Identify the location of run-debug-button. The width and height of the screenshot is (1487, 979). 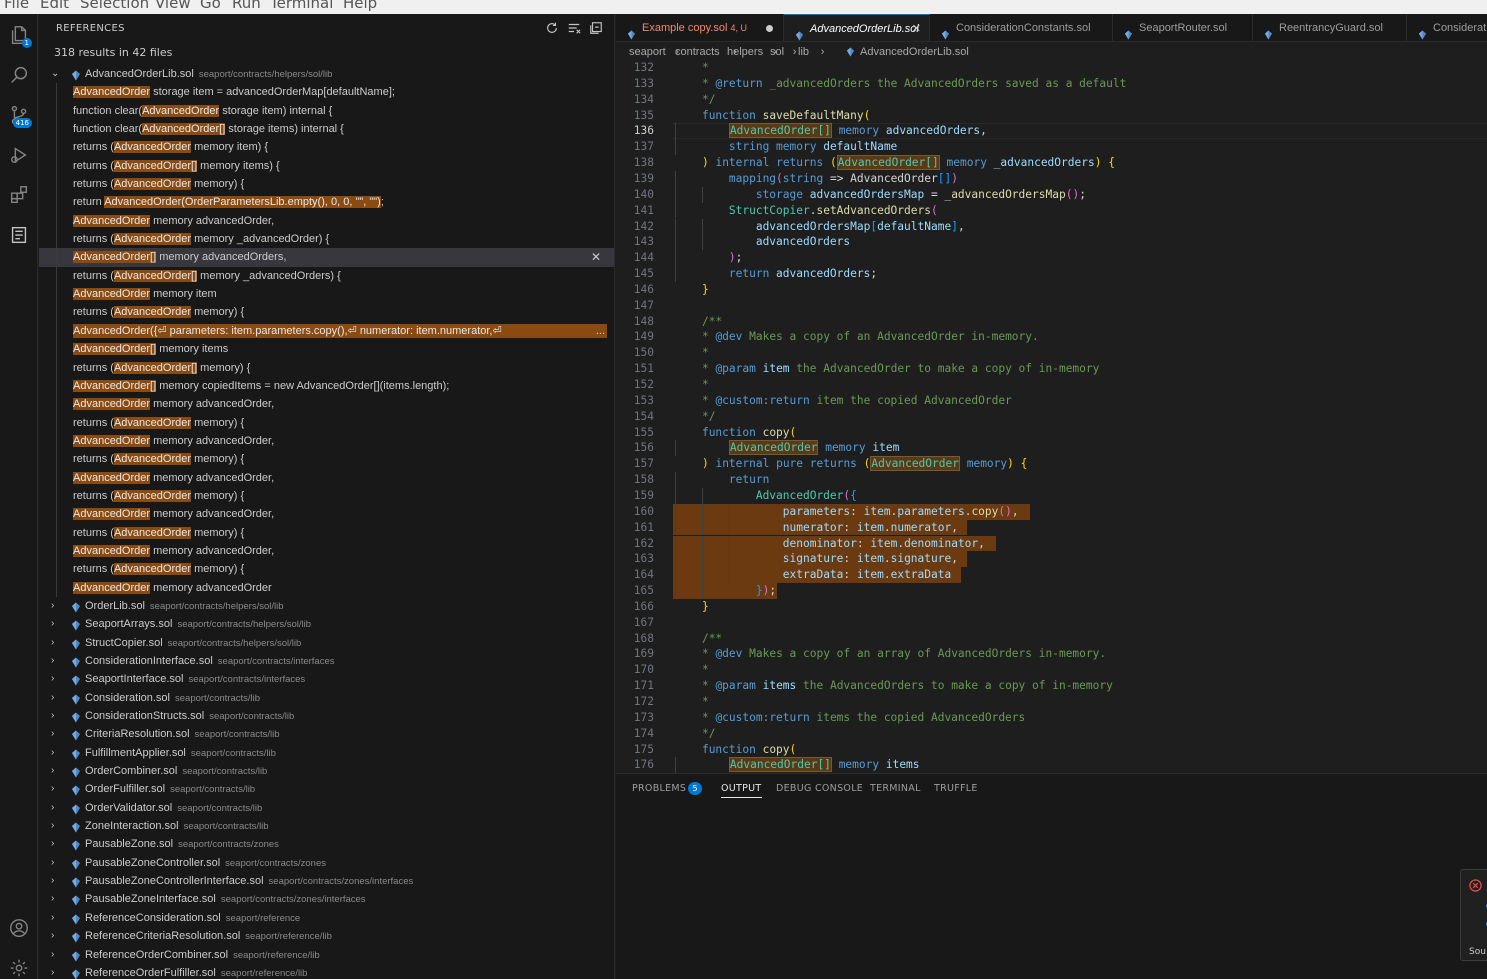
(19, 155).